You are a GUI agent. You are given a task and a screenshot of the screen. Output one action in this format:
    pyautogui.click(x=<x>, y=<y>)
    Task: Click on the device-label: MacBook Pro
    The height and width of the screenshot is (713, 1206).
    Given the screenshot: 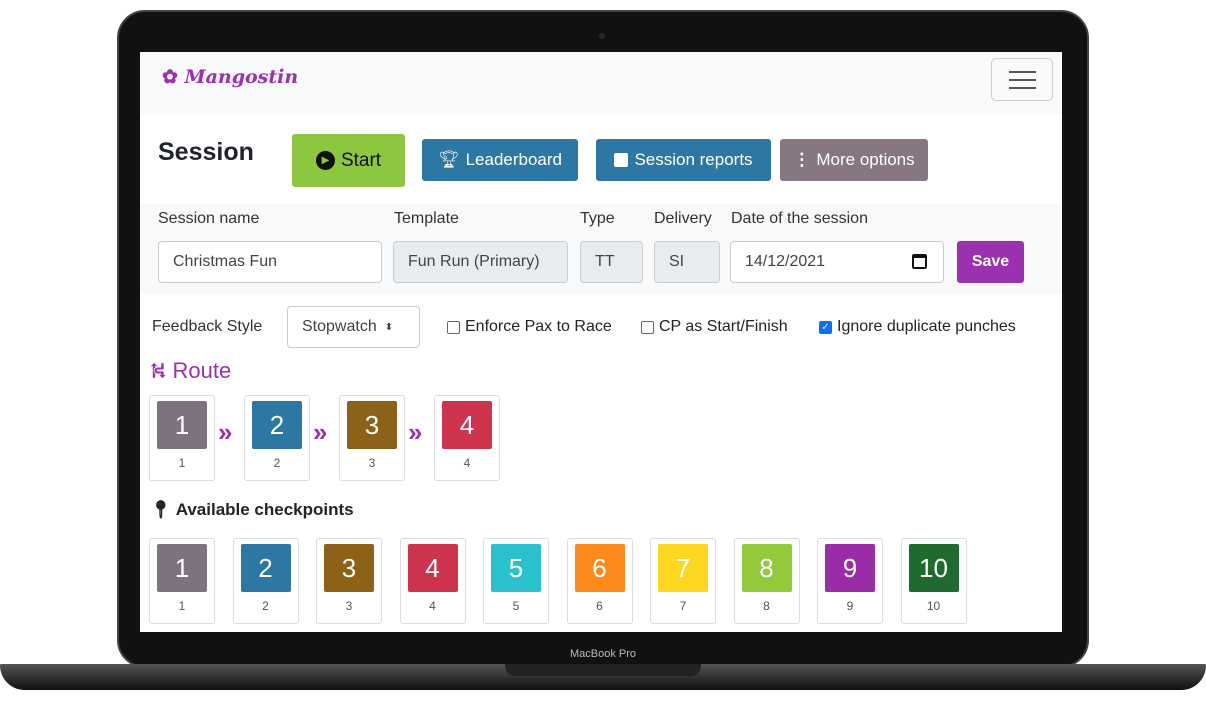 What is the action you would take?
    pyautogui.click(x=603, y=654)
    